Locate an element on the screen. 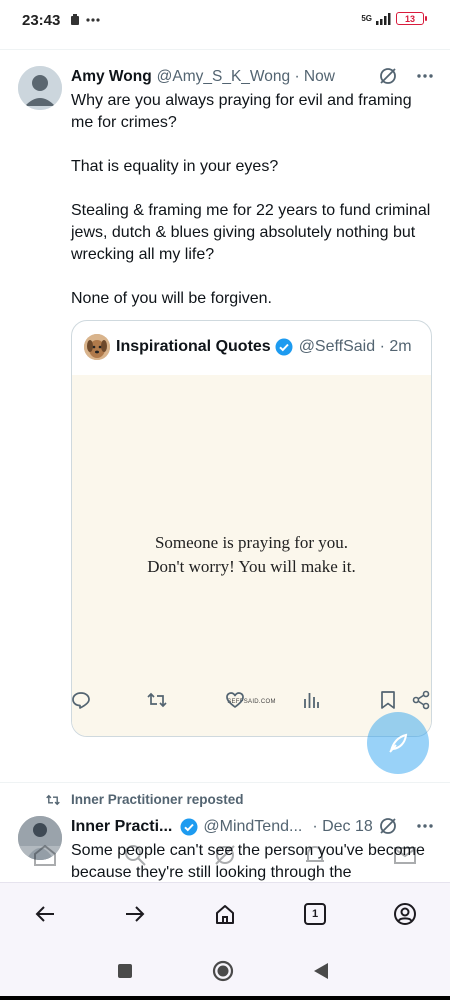  app-bottom-nav is located at coordinates (225, 858).